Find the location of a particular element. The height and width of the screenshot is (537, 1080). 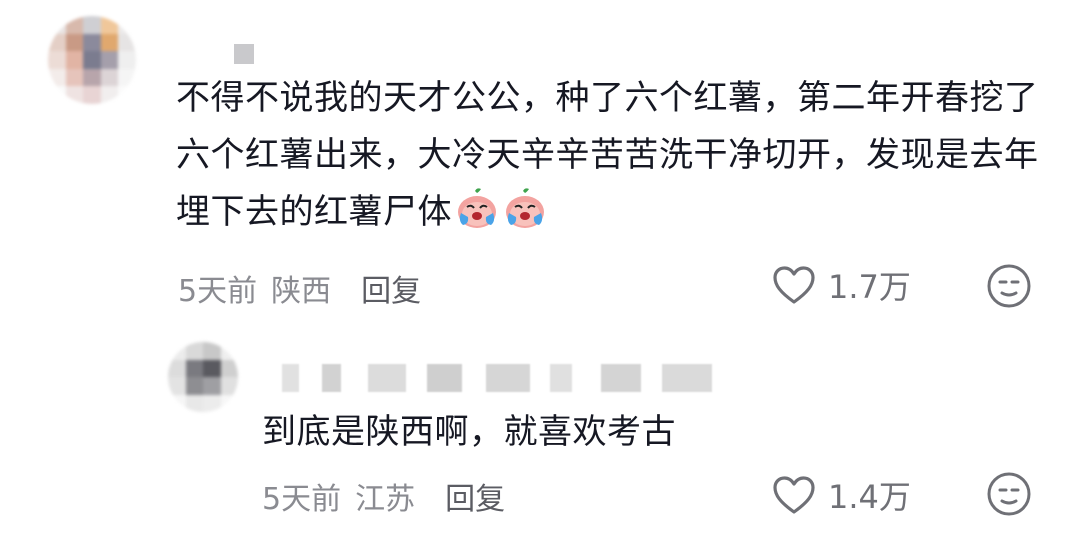

reply-location: 江苏 is located at coordinates (385, 499).